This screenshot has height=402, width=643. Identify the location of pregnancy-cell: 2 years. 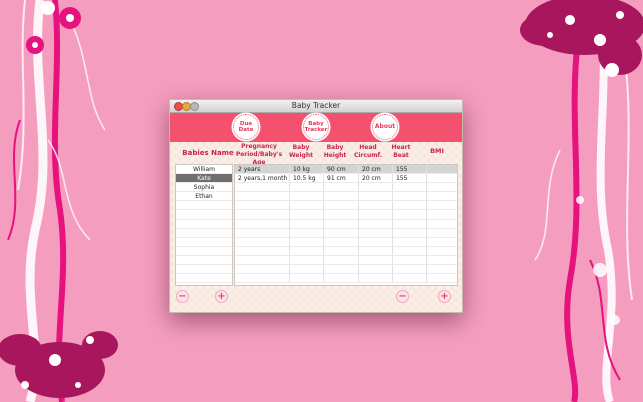
(262, 169).